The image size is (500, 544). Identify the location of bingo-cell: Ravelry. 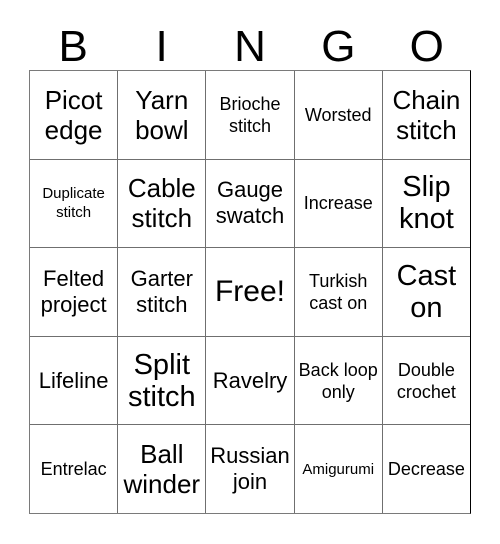
(250, 380).